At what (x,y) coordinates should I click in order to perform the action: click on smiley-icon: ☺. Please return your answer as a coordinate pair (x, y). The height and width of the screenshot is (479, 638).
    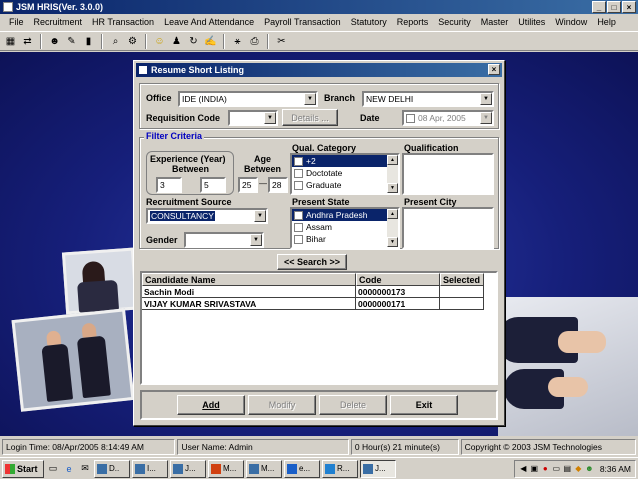
    Looking at the image, I should click on (159, 41).